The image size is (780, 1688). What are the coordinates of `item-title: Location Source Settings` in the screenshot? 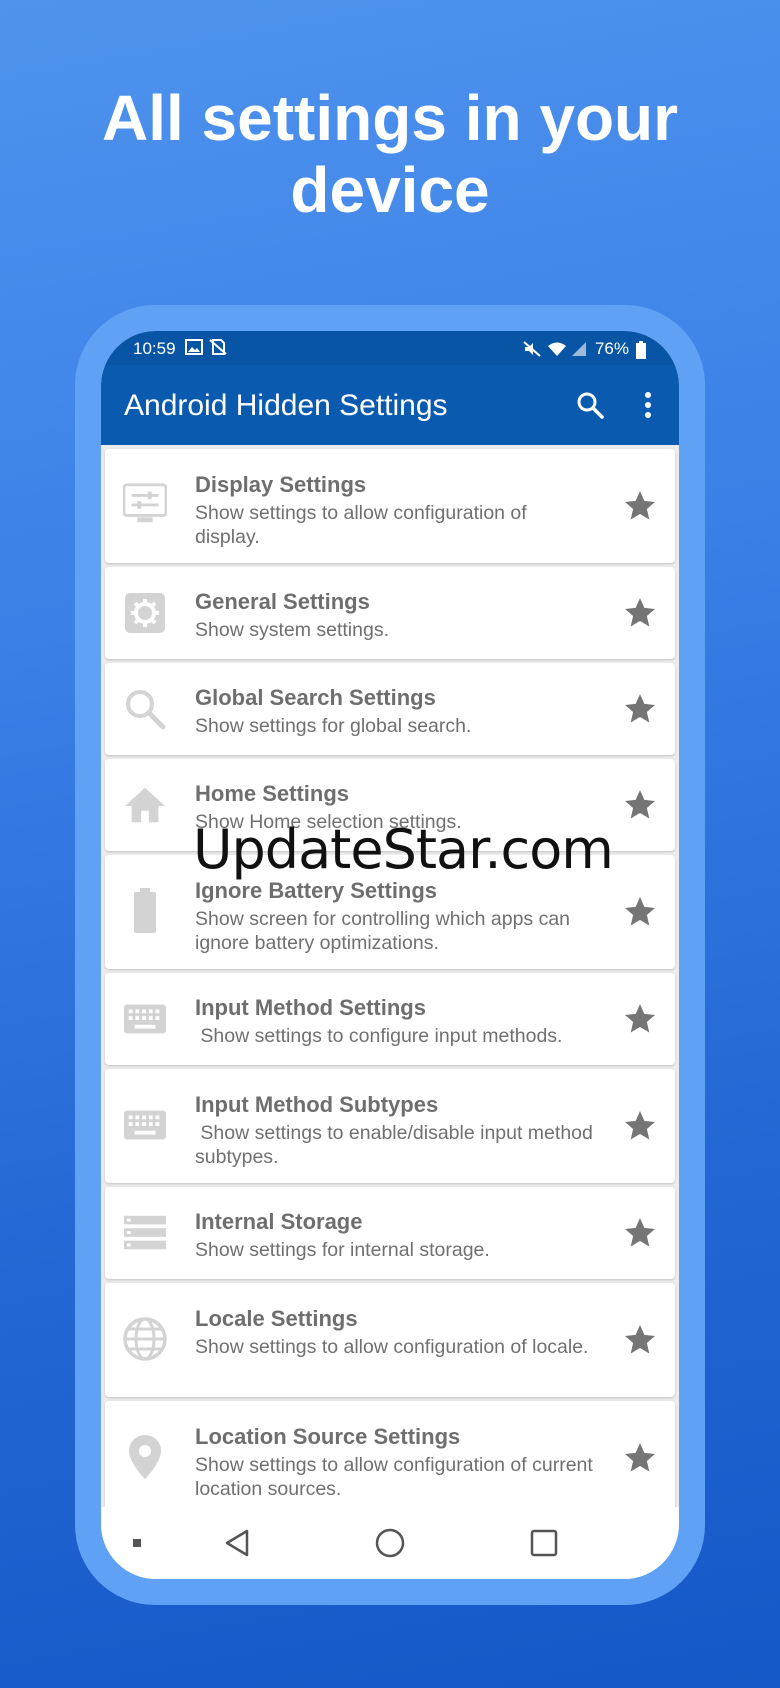 It's located at (328, 1436).